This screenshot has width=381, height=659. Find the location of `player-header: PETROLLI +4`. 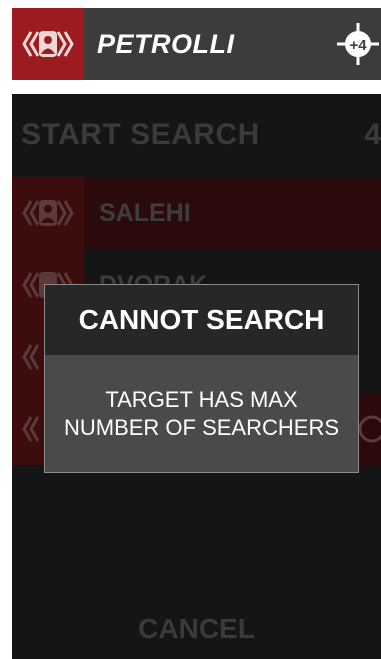

player-header: PETROLLI +4 is located at coordinates (196, 44).